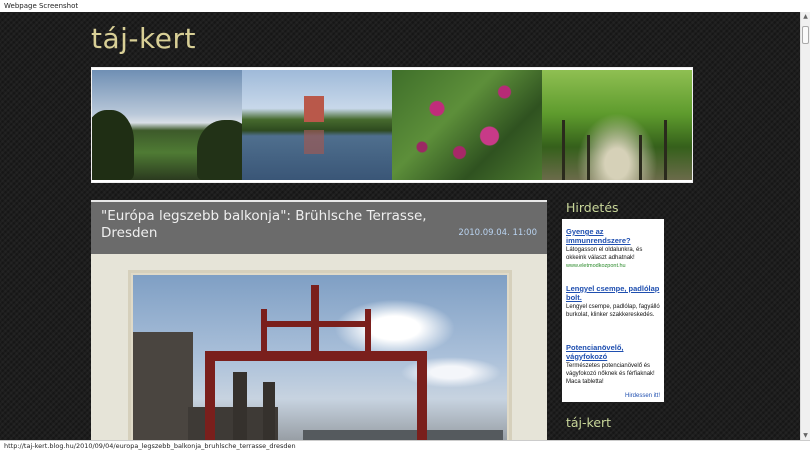 The width and height of the screenshot is (810, 452). I want to click on scroll-up-arrow-icon: ▲, so click(805, 16).